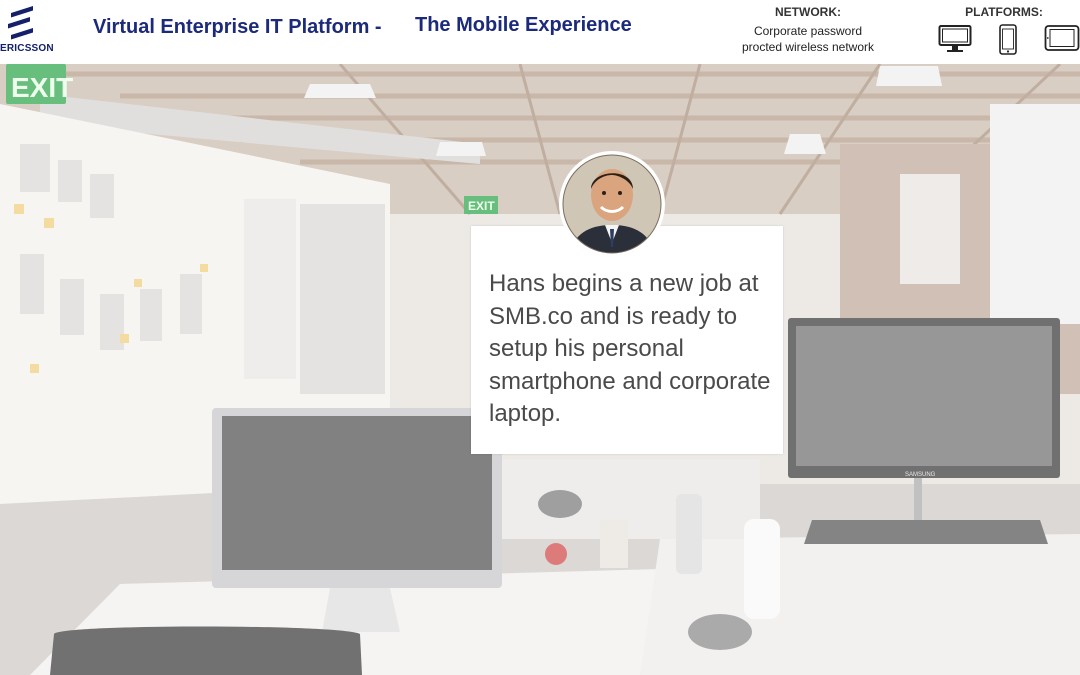  What do you see at coordinates (1004, 12) in the screenshot?
I see `platforms-label: PLATFORMS:` at bounding box center [1004, 12].